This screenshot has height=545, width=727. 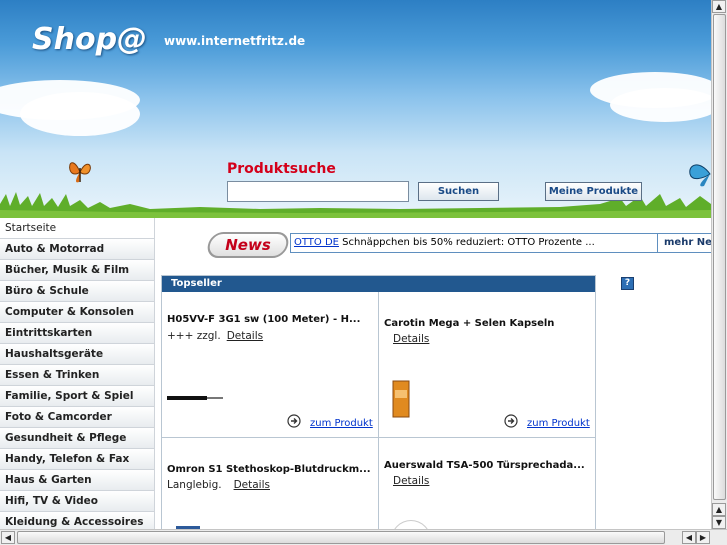 I want to click on news-badge: News, so click(x=248, y=245).